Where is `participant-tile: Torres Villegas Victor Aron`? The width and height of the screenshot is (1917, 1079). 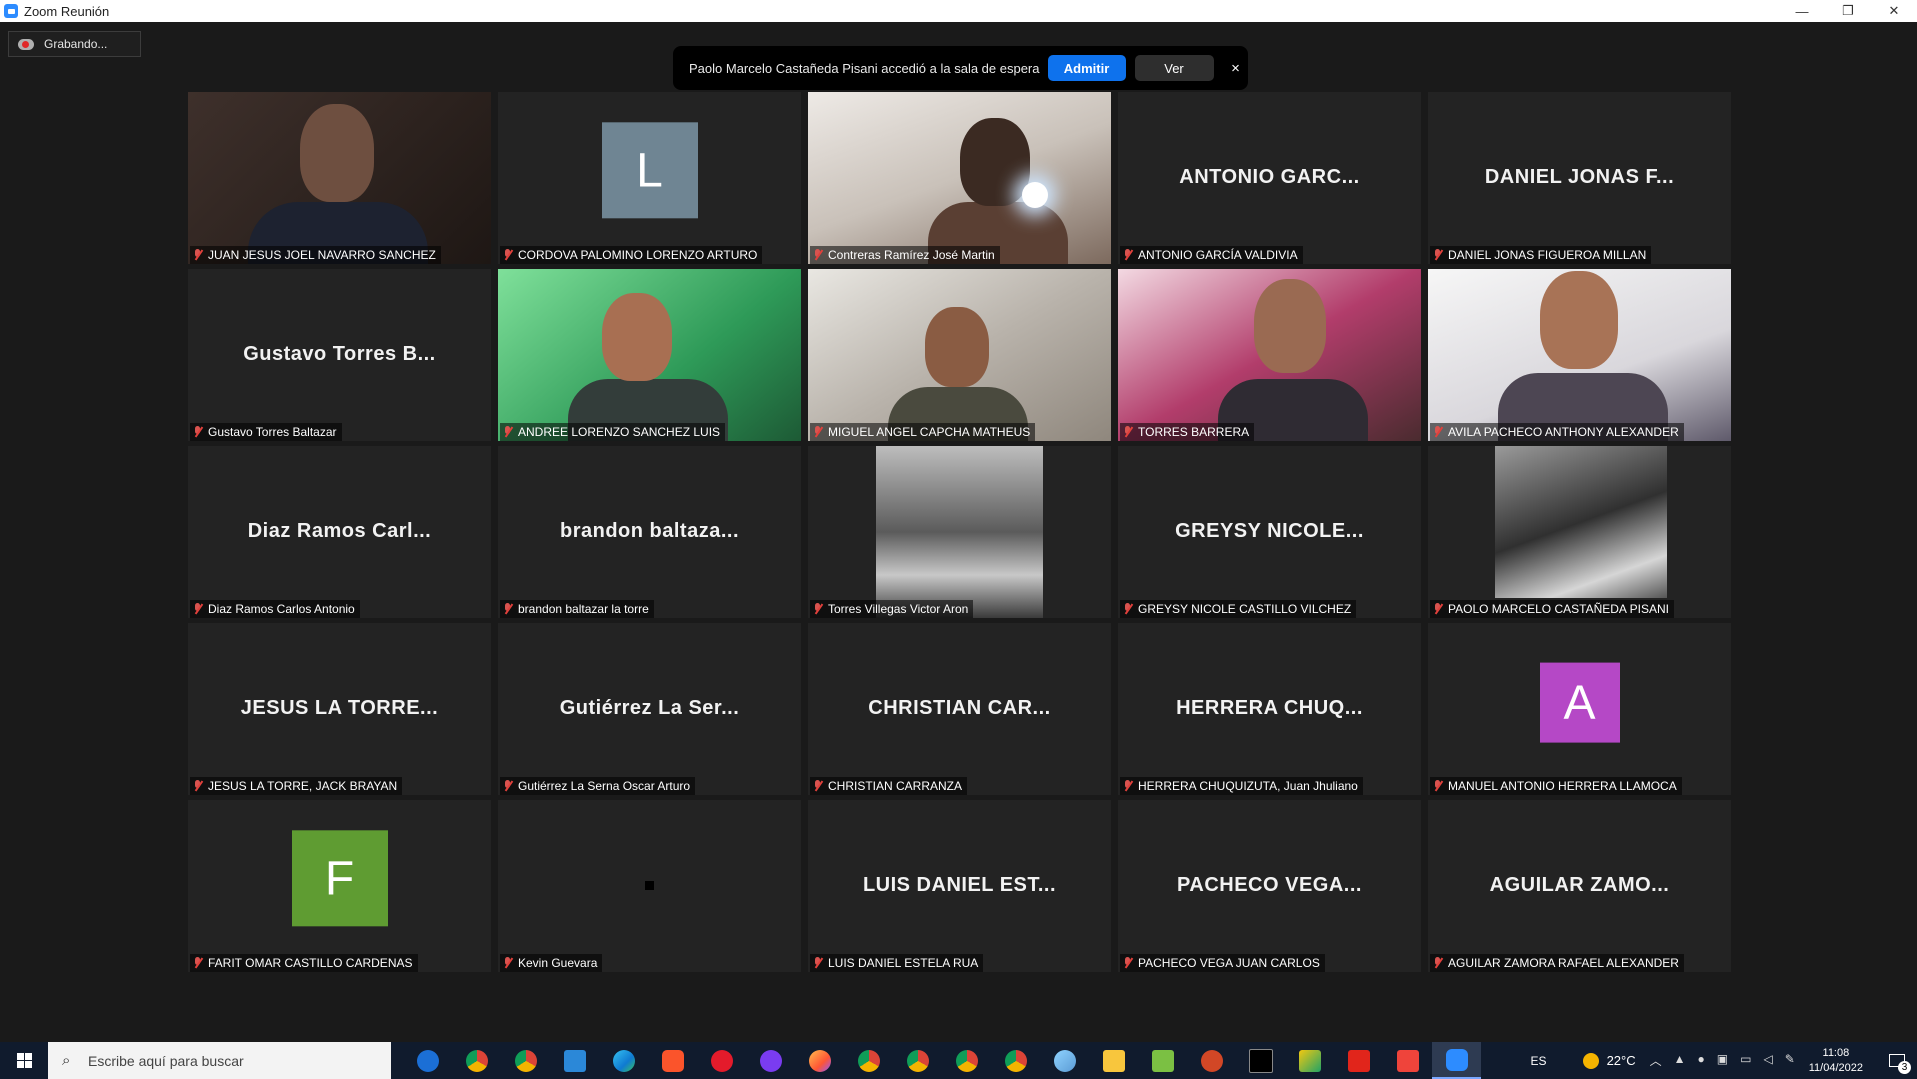
participant-tile: Torres Villegas Victor Aron is located at coordinates (959, 532).